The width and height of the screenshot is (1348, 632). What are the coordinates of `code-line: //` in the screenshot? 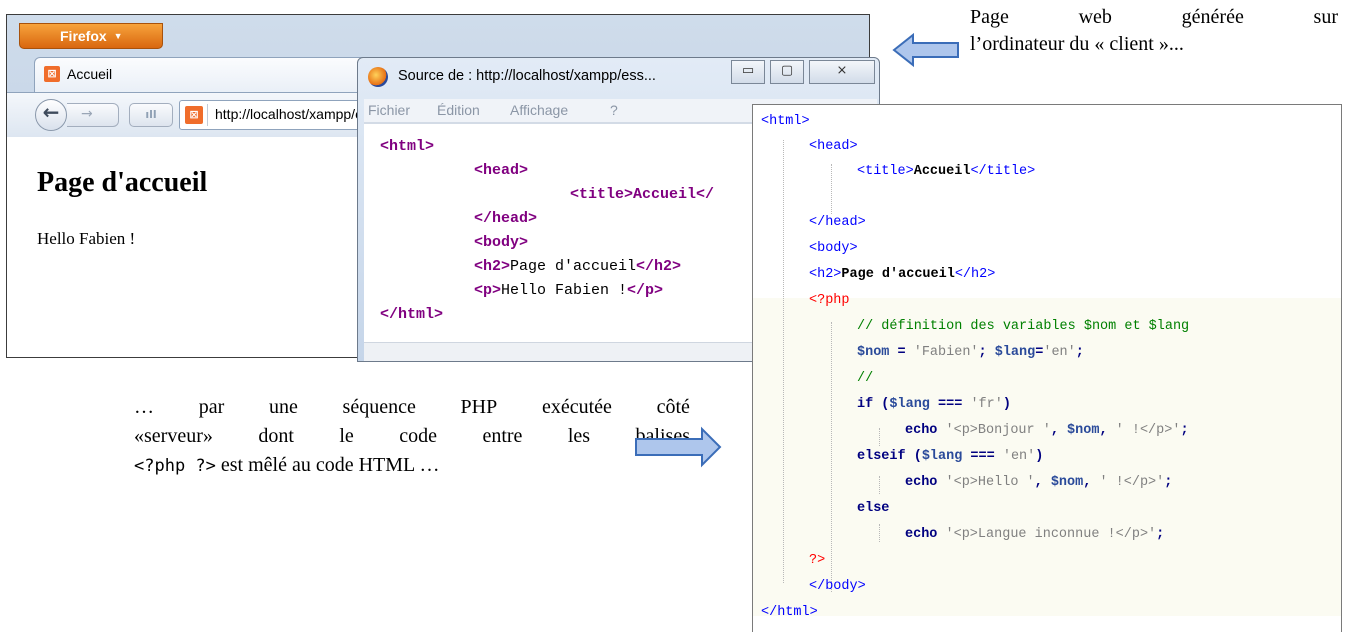 It's located at (865, 378).